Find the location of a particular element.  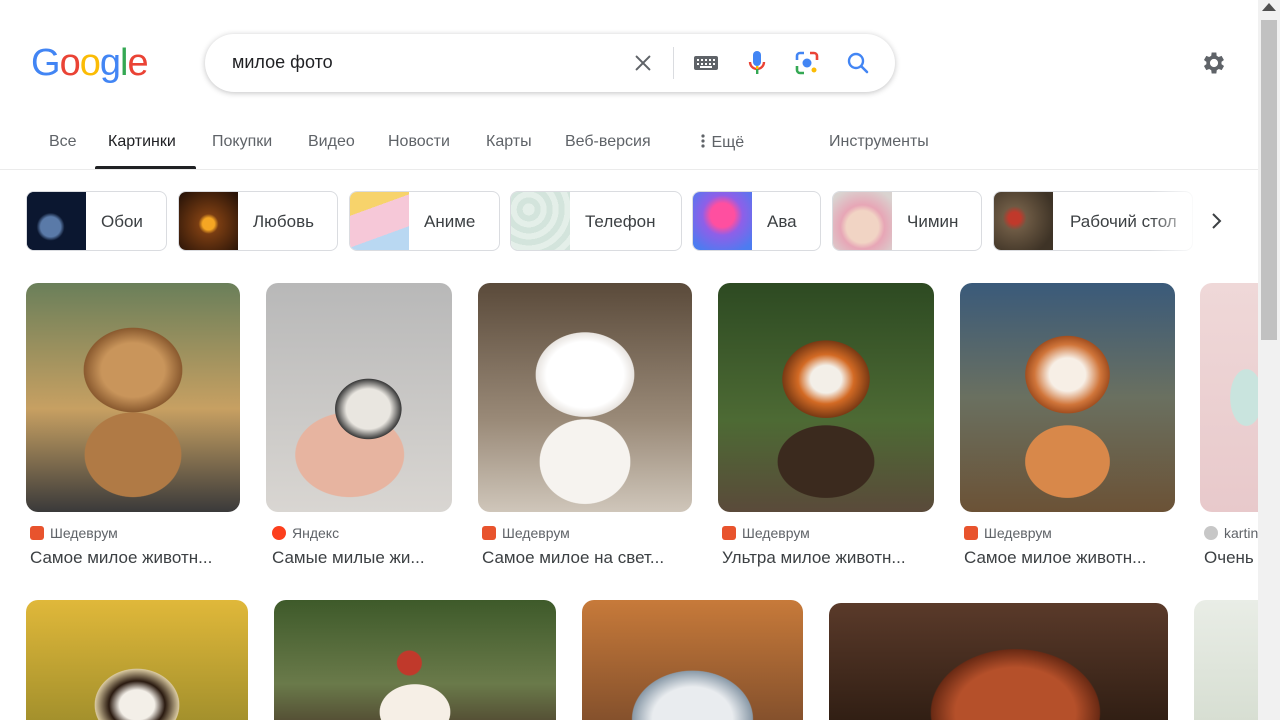

logo-letter: e is located at coordinates (137, 63).